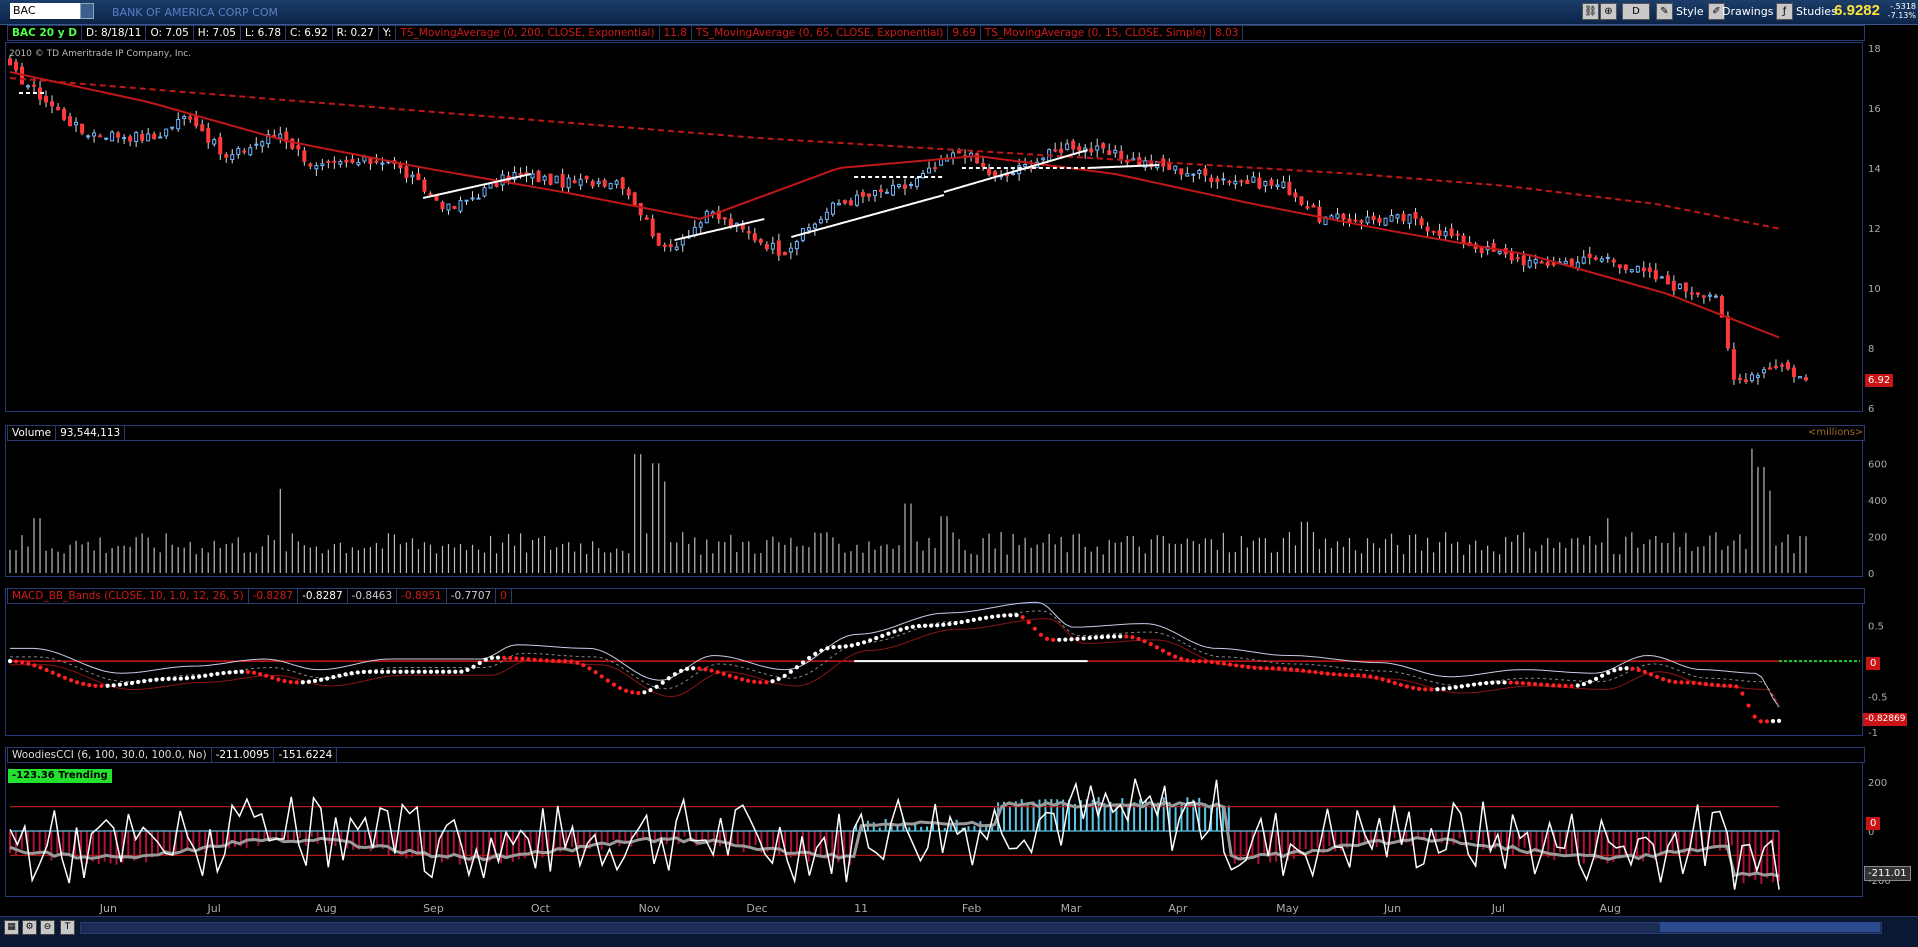  Describe the element at coordinates (1879, 380) in the screenshot. I see `last-price-label: 6.92` at that location.